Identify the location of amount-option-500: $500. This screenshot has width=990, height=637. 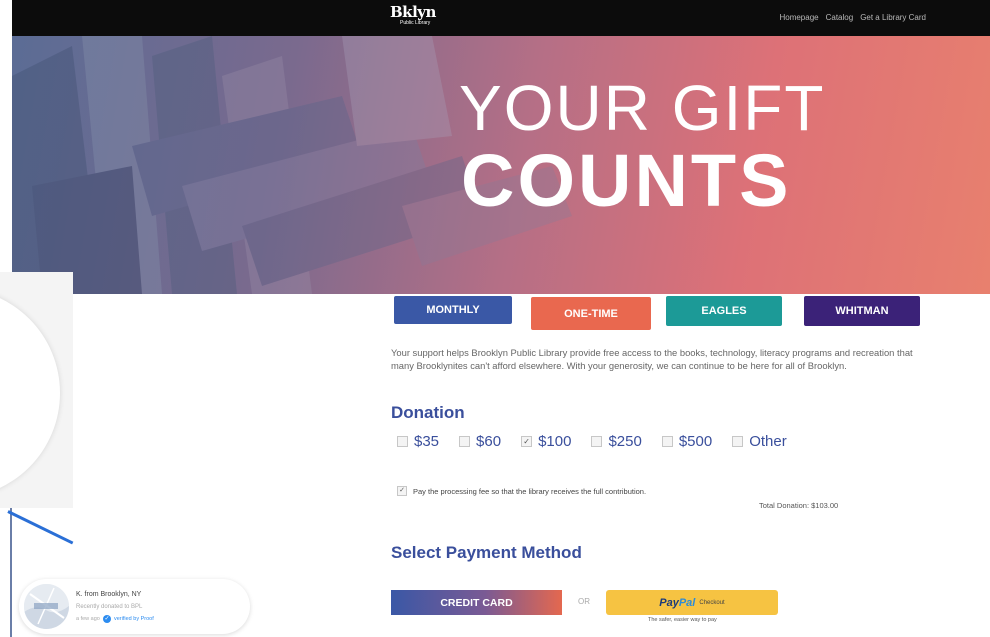
(687, 441).